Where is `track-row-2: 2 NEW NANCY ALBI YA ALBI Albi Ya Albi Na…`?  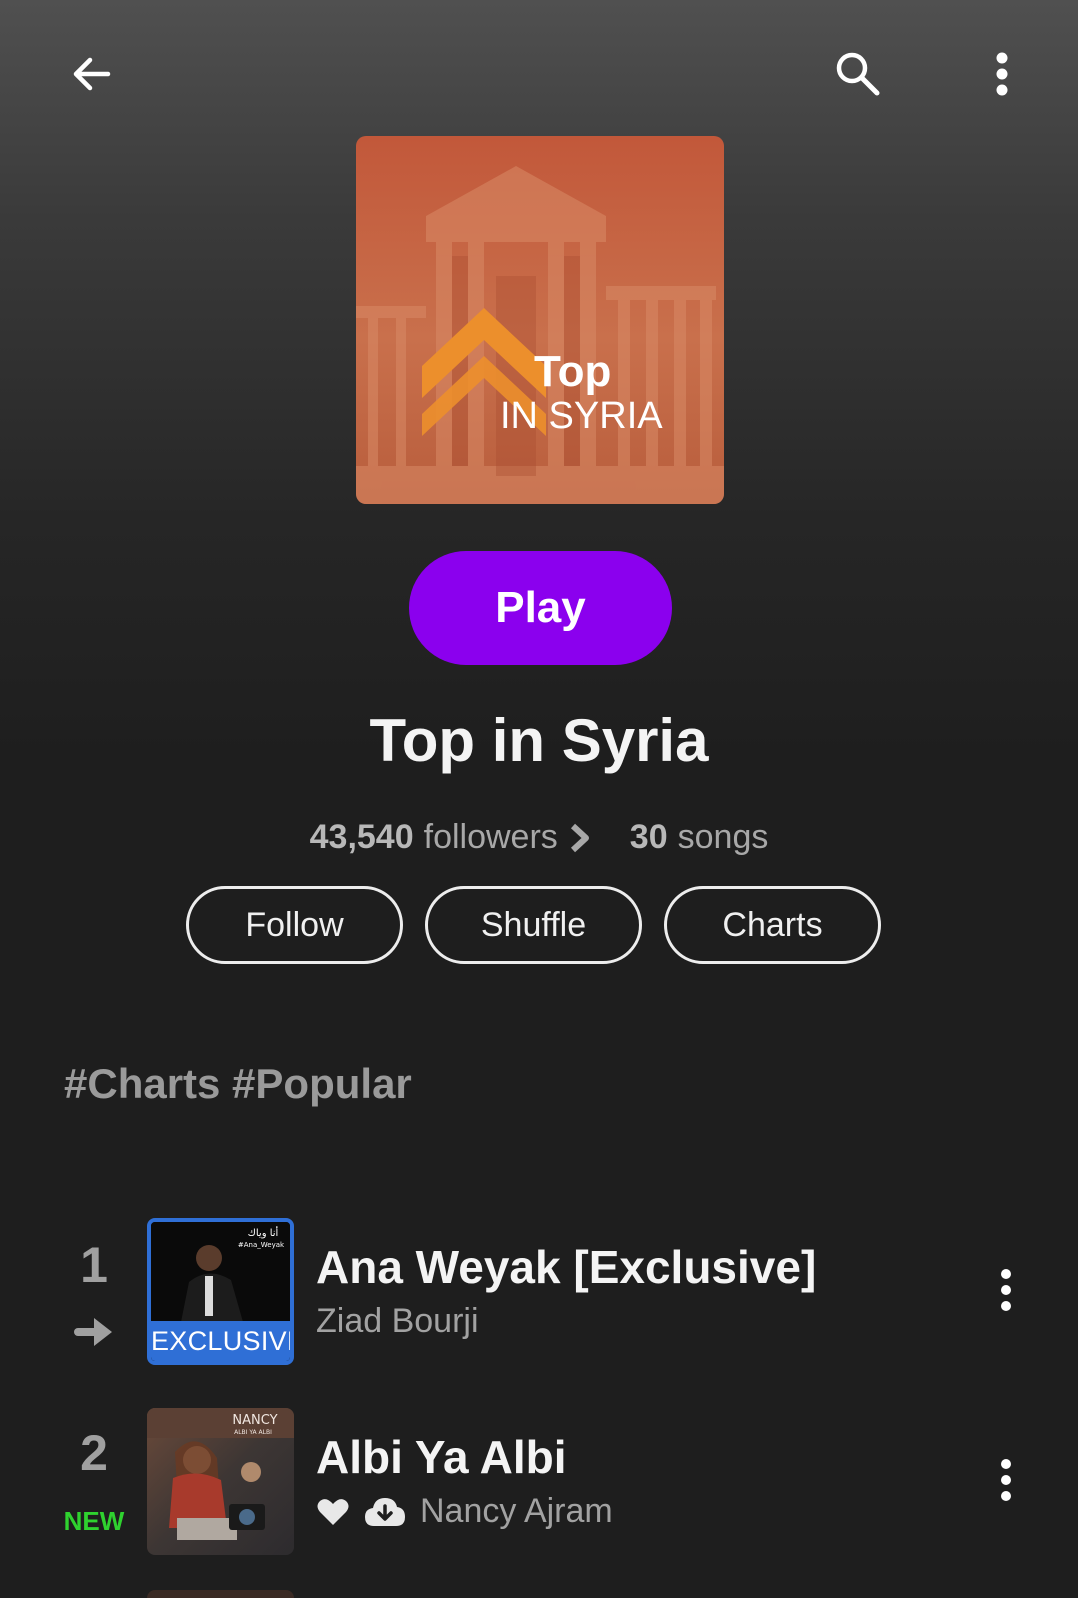 track-row-2: 2 NEW NANCY ALBI YA ALBI Albi Ya Albi Na… is located at coordinates (539, 1483).